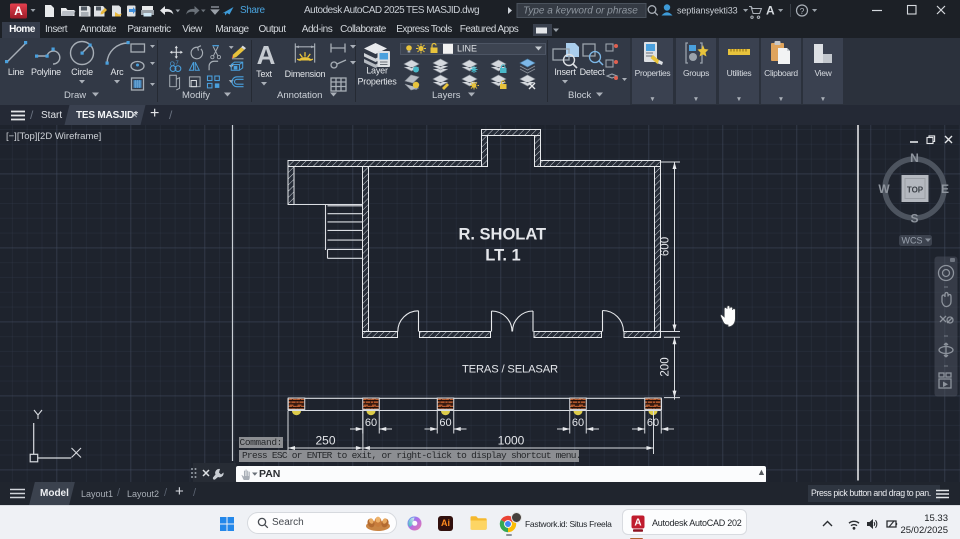 The width and height of the screenshot is (960, 539). I want to click on svg-text: TERAS / SELASAR, so click(510, 370).